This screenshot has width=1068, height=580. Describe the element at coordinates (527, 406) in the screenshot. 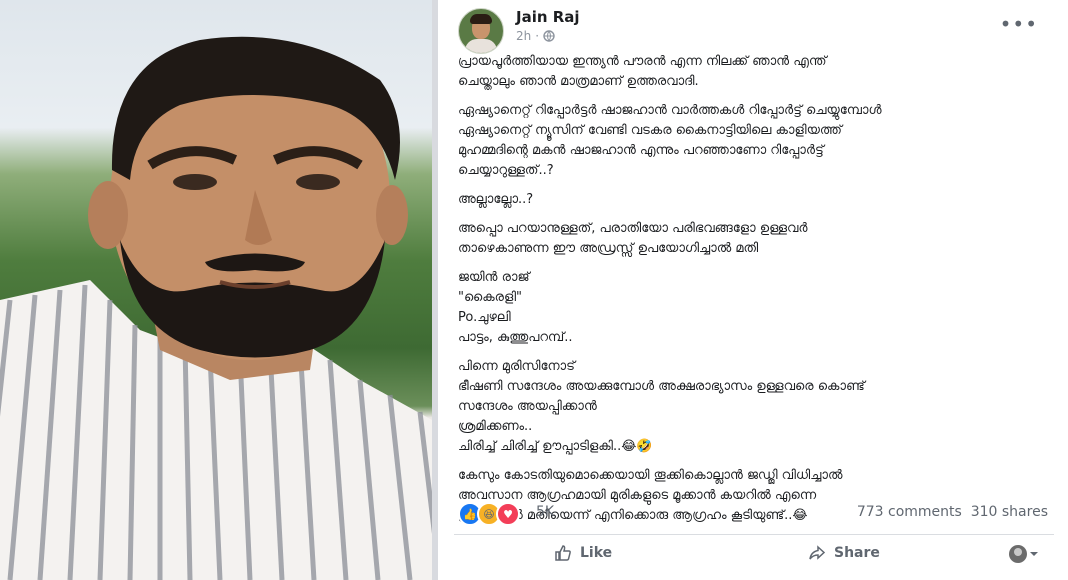

I see `post-text-line: സന്ദേശം അയപ്പിക്കാൻ` at that location.